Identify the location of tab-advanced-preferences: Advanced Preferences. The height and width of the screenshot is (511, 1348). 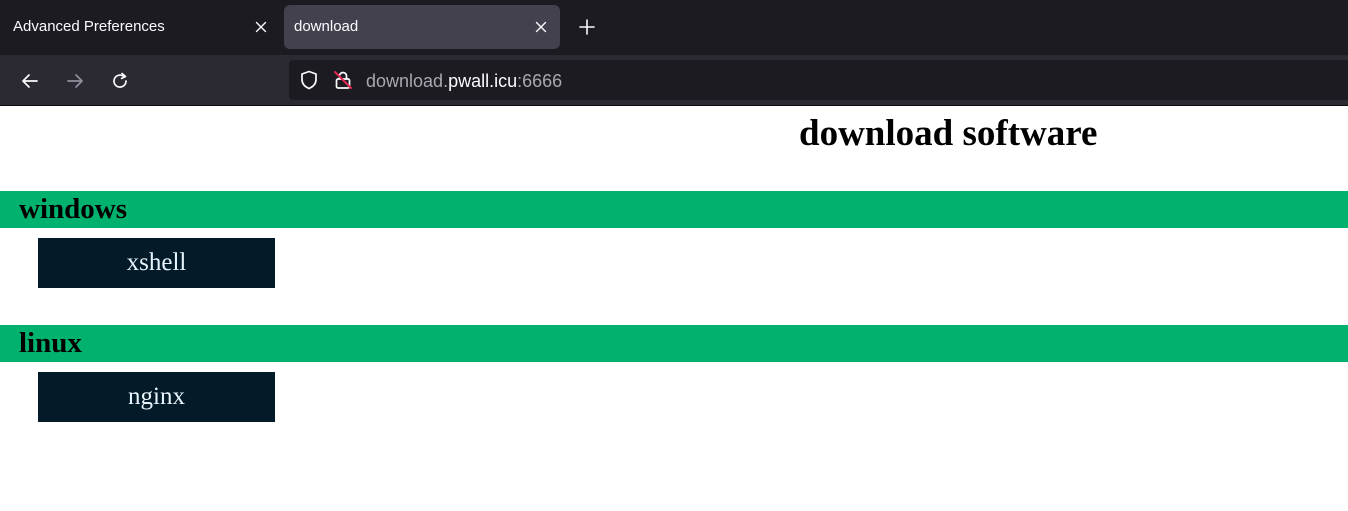
(140, 27).